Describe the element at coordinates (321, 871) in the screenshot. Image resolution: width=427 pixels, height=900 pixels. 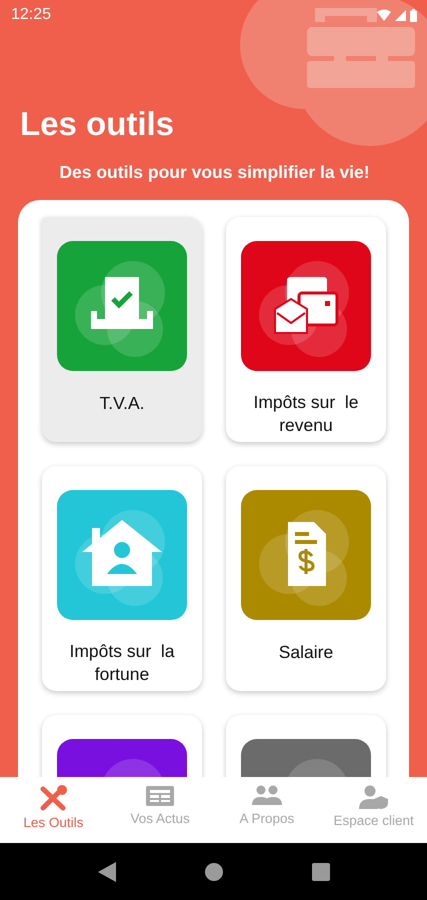
I see `recents-icon` at that location.